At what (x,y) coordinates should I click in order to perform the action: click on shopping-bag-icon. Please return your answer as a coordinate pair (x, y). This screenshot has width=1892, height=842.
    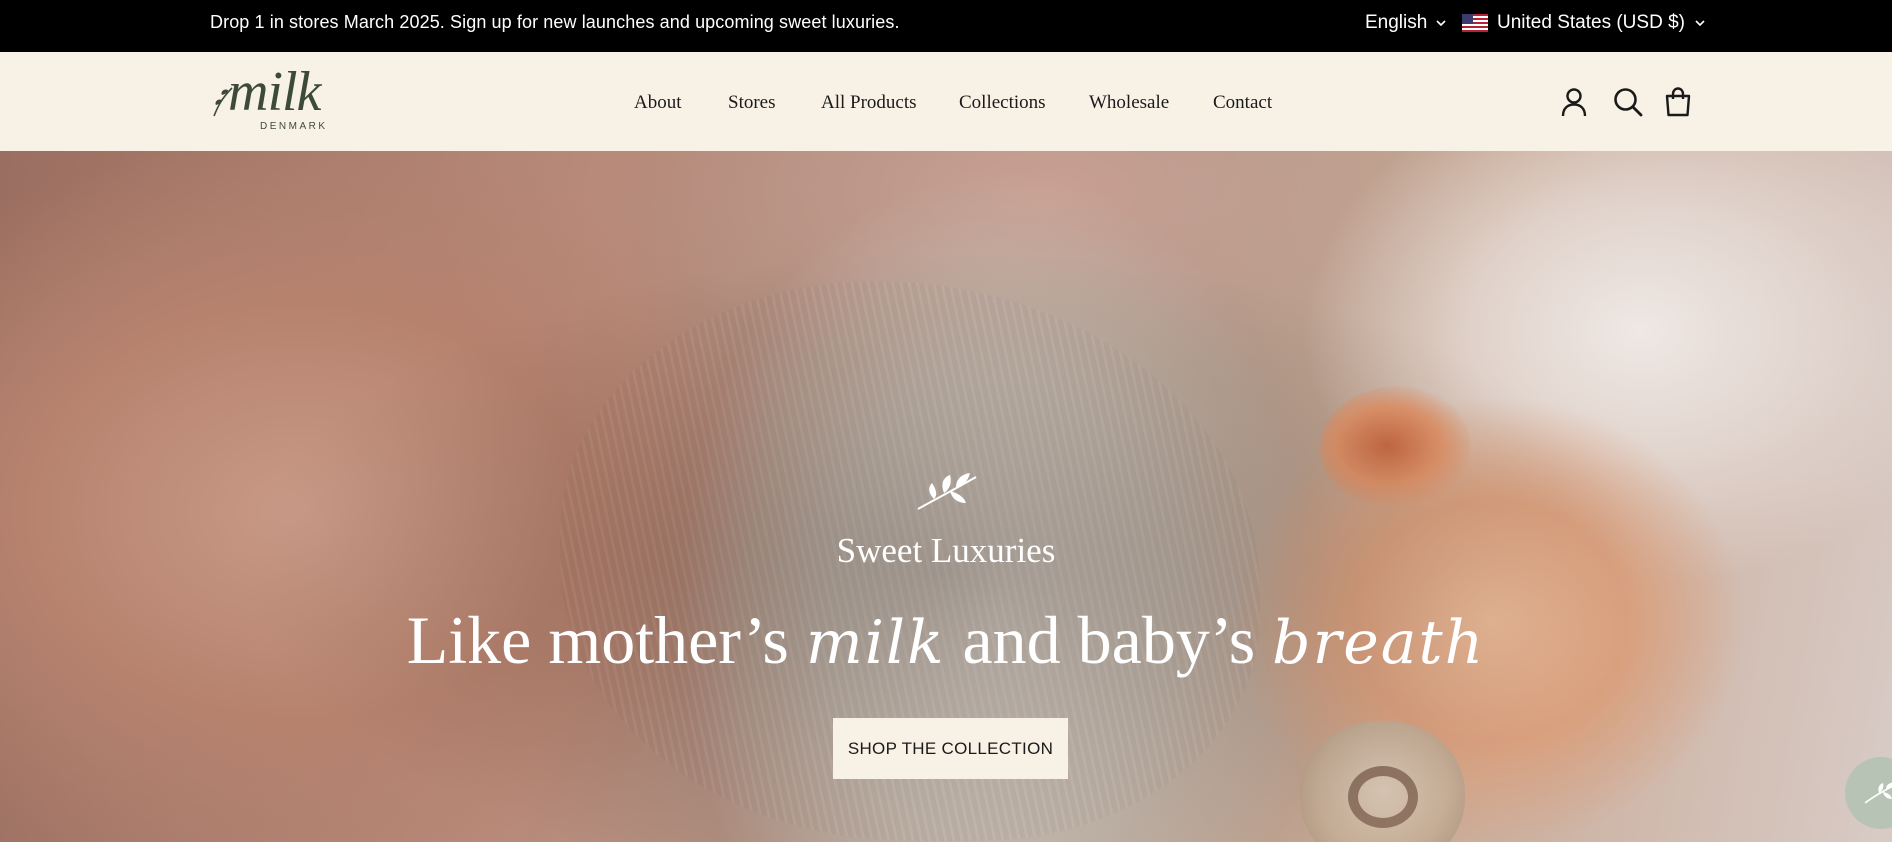
    Looking at the image, I should click on (1678, 102).